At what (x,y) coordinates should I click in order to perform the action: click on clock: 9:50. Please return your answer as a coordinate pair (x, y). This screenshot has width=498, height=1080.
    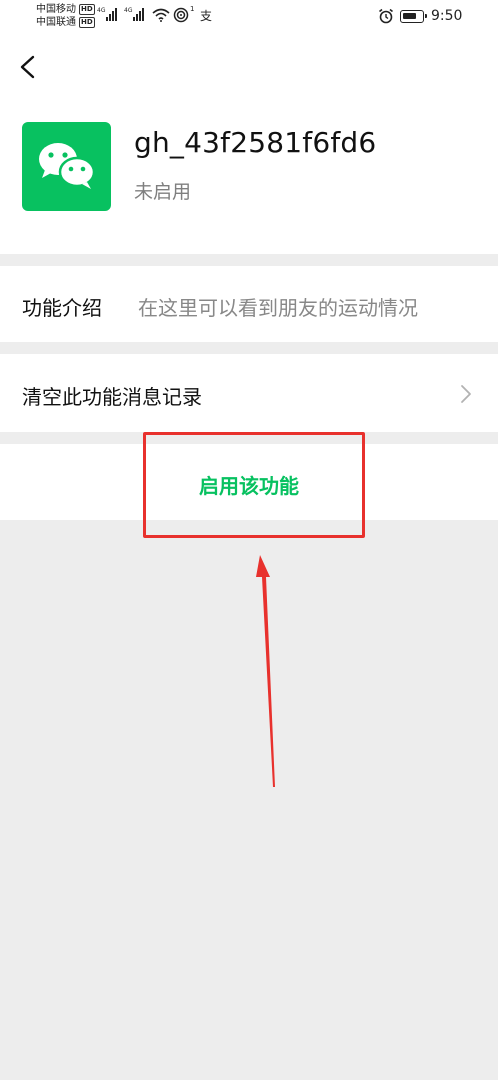
    Looking at the image, I should click on (447, 16).